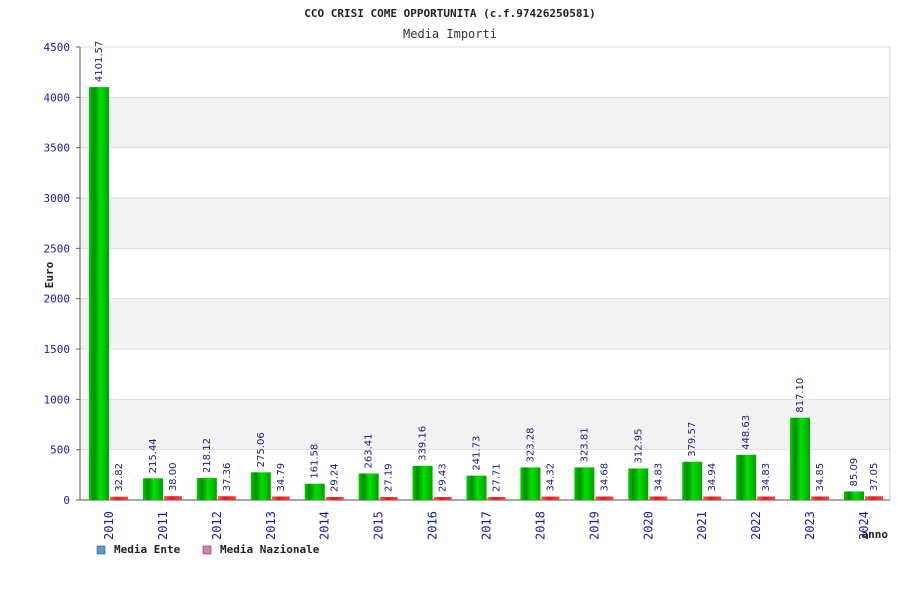 Image resolution: width=900 pixels, height=600 pixels. I want to click on data-label-media-ente: 275.06, so click(261, 449).